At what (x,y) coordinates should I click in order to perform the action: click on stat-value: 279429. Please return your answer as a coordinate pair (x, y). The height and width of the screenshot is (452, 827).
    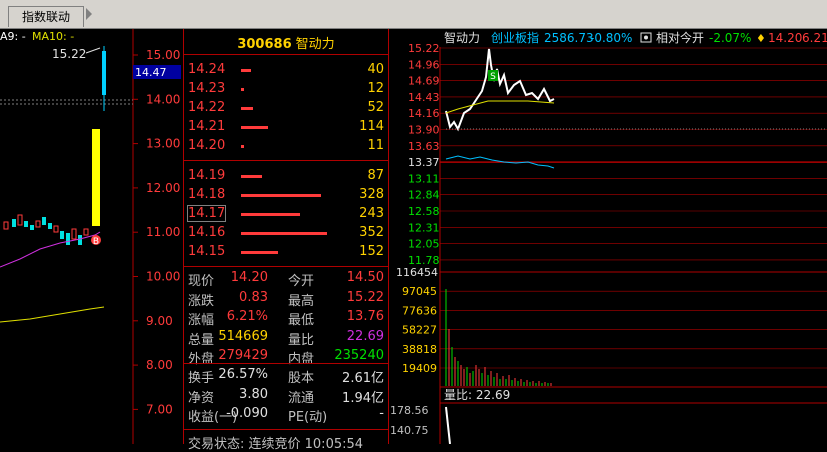
    Looking at the image, I should click on (243, 355).